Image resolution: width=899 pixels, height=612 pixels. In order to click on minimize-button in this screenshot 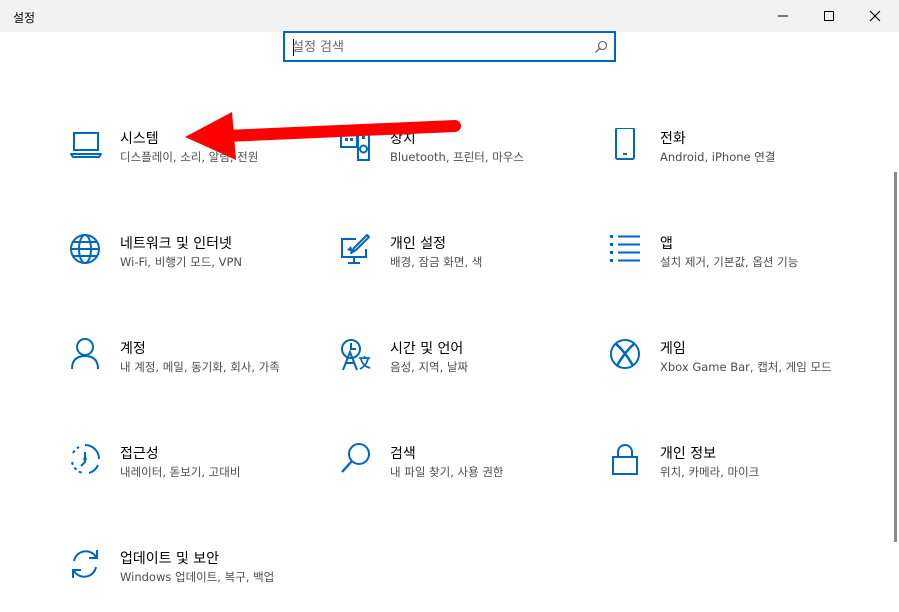, I will do `click(783, 16)`.